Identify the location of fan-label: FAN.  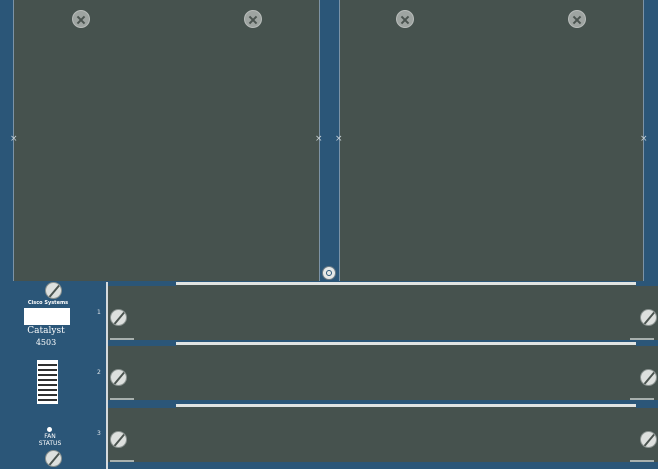
(50, 436).